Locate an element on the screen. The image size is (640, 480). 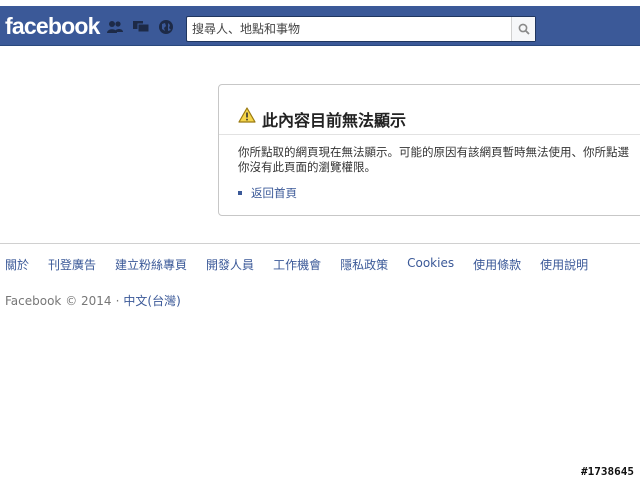
search-box is located at coordinates (361, 29).